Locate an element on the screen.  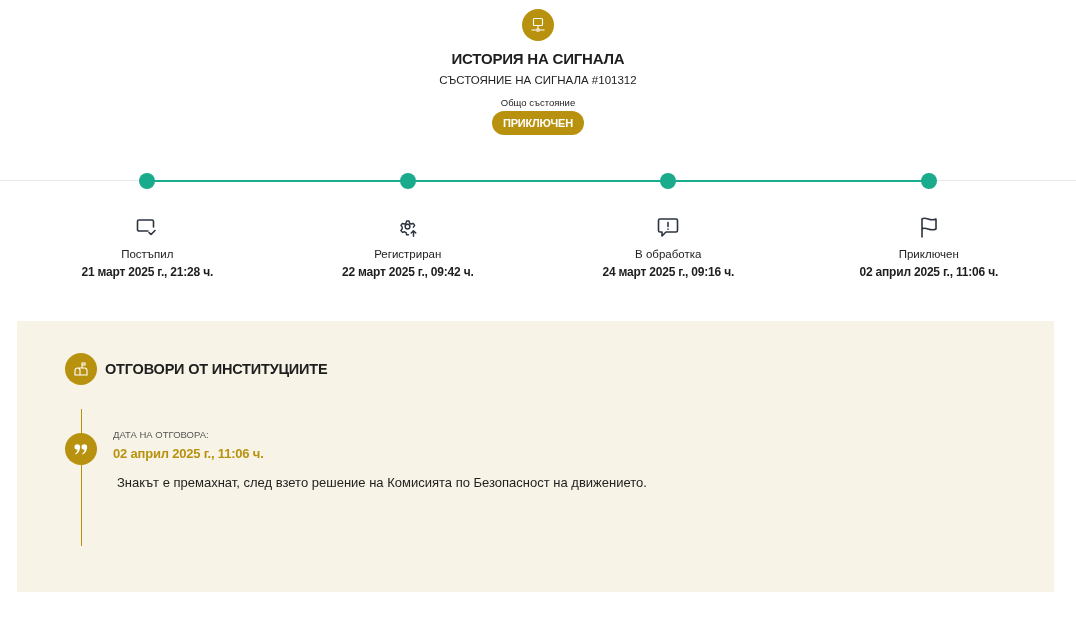
message-check-icon is located at coordinates (147, 227).